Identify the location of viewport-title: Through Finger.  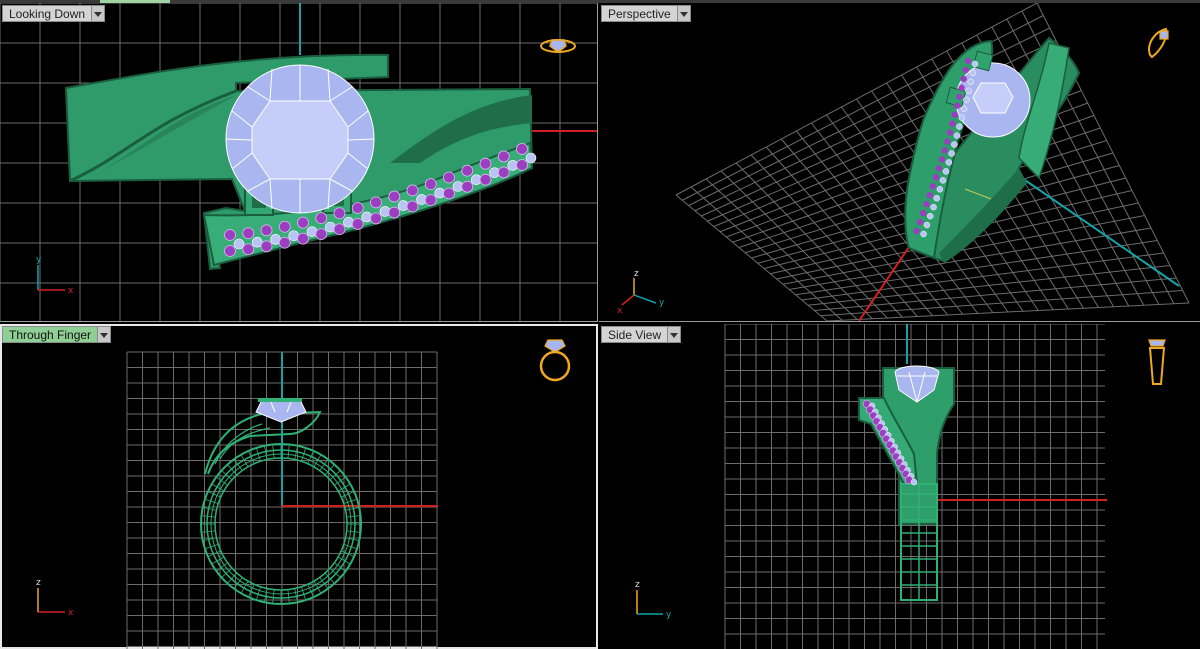
(50, 334).